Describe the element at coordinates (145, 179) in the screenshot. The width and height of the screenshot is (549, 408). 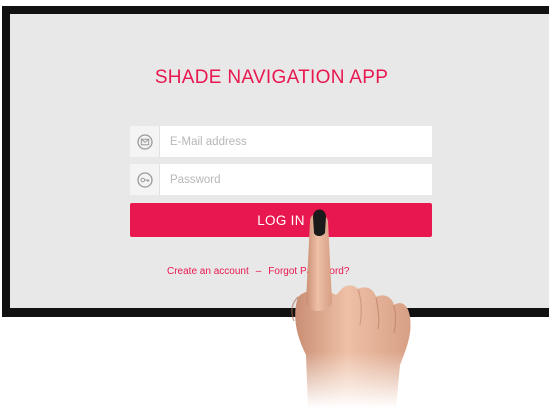
I see `key-icon` at that location.